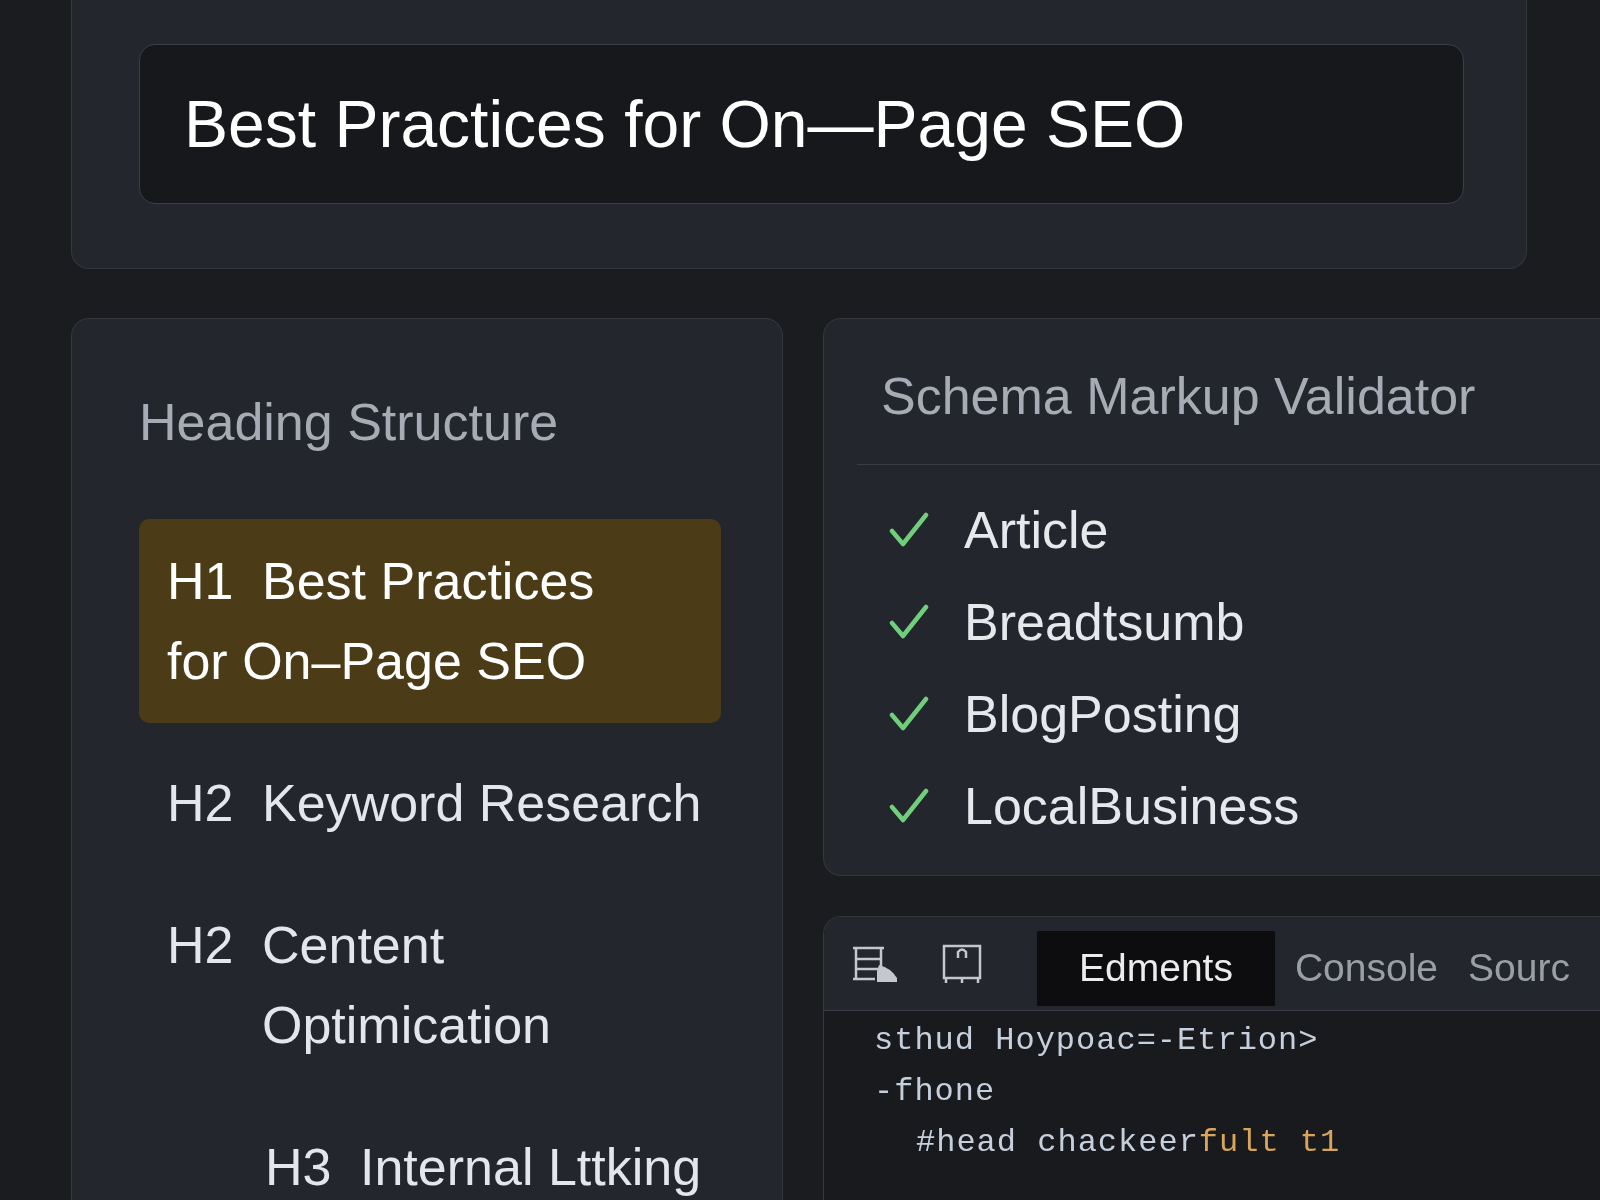 The width and height of the screenshot is (1600, 1200). Describe the element at coordinates (1514, 968) in the screenshot. I see `devtools-tab: Sourc` at that location.